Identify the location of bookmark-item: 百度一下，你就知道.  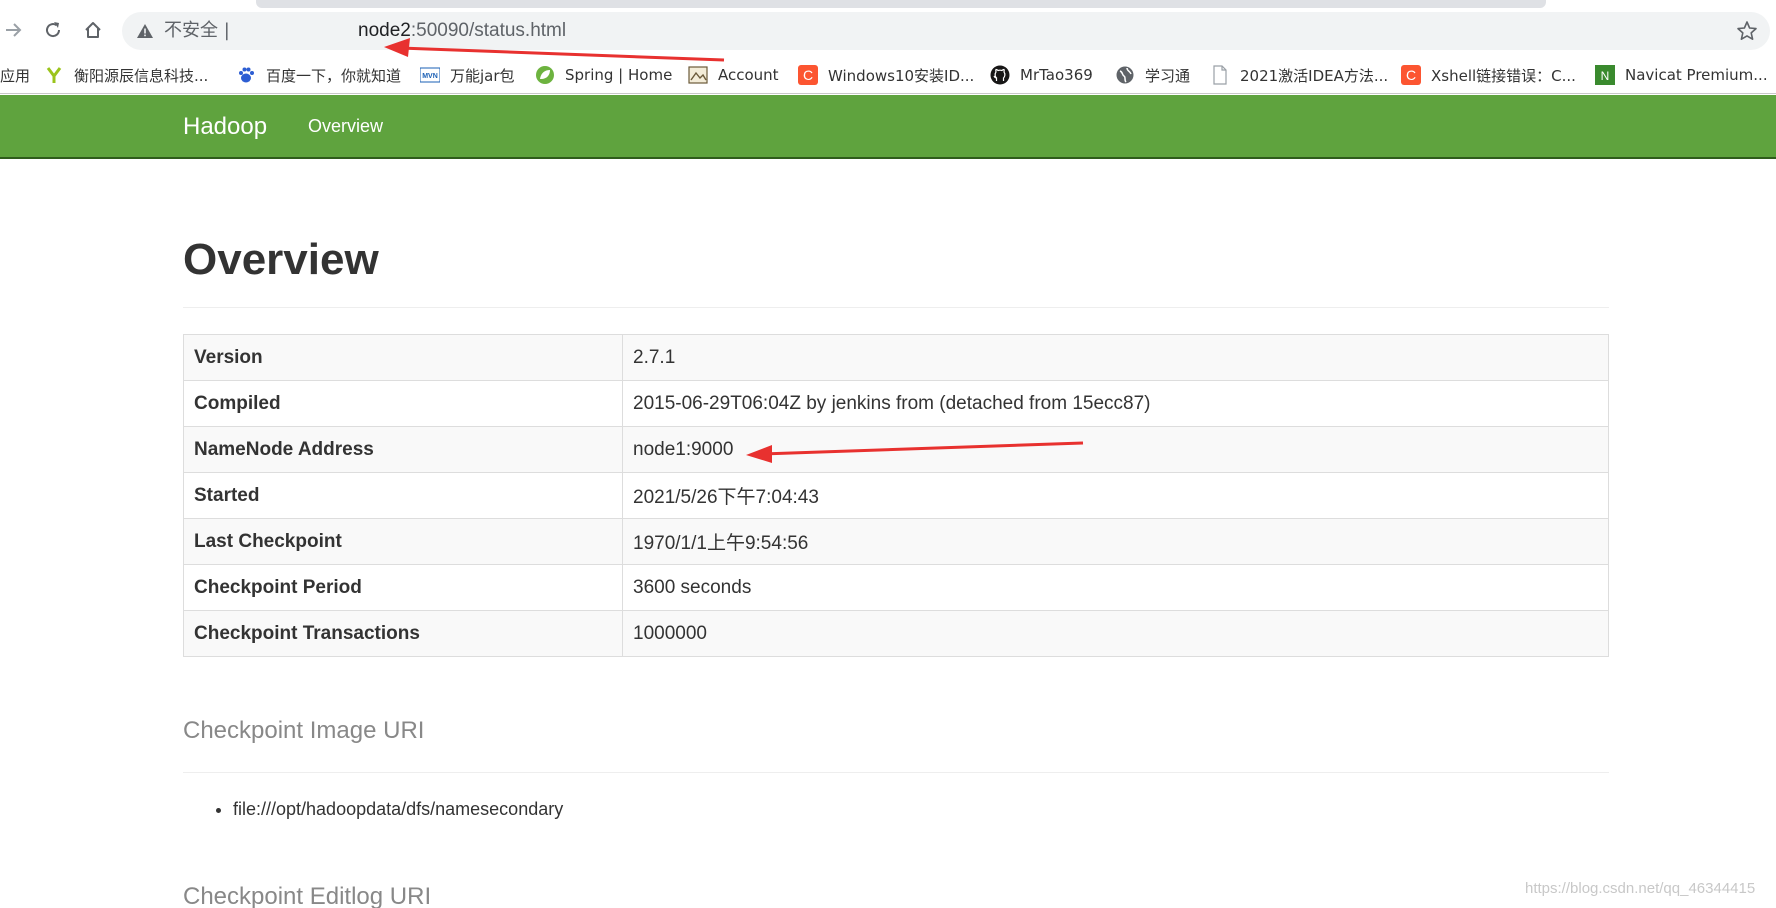
(318, 75).